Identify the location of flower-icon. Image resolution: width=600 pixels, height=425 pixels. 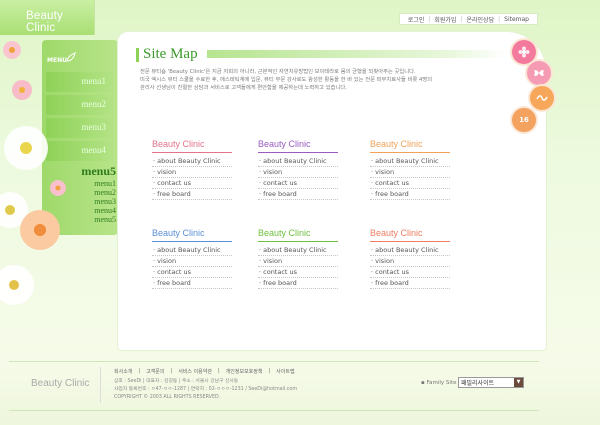
(524, 52).